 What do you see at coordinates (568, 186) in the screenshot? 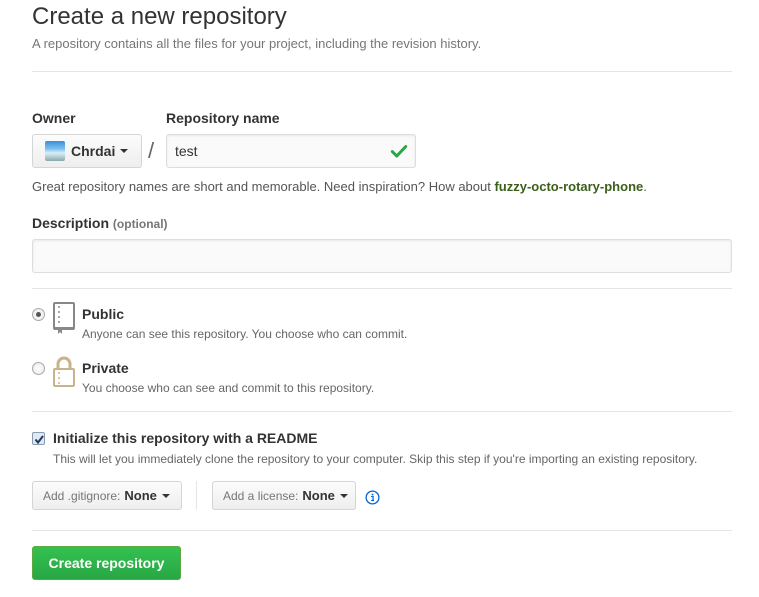
I see `name-suggestion-link: fuzzy-octo-rotary-phone` at bounding box center [568, 186].